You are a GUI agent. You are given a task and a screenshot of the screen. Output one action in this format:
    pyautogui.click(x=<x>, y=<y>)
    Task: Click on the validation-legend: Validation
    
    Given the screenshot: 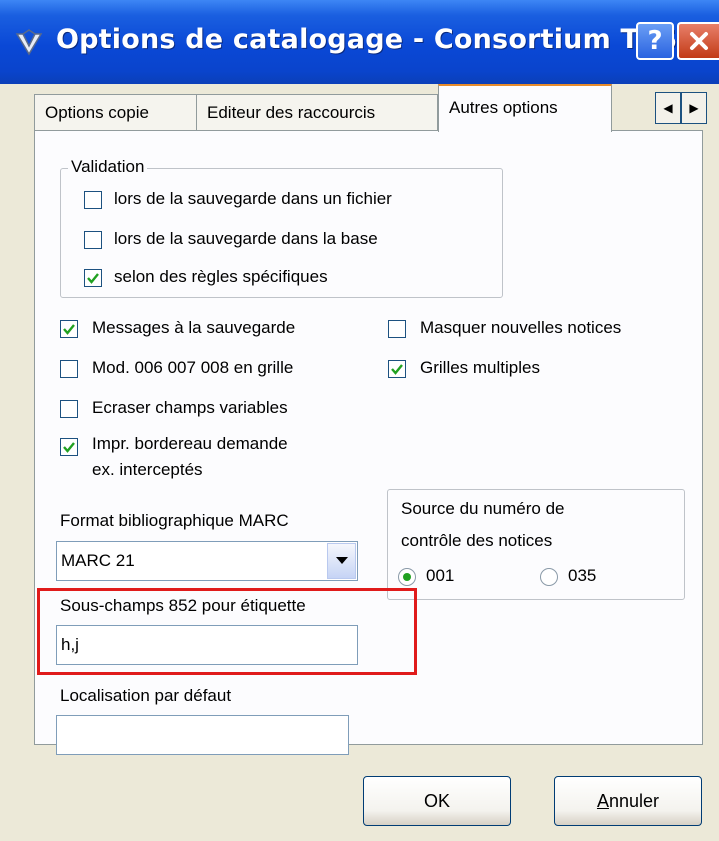 What is the action you would take?
    pyautogui.click(x=108, y=167)
    